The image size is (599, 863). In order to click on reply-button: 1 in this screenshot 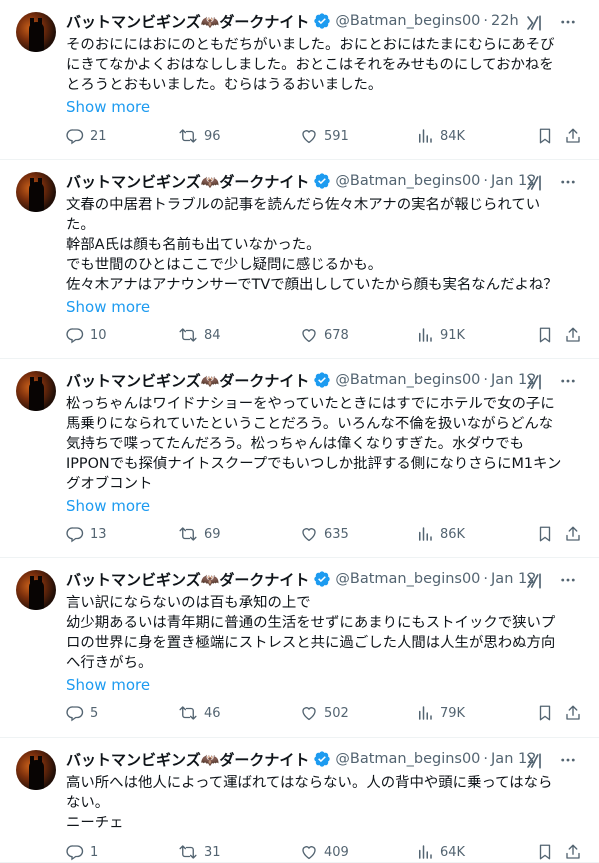, I will do `click(82, 852)`.